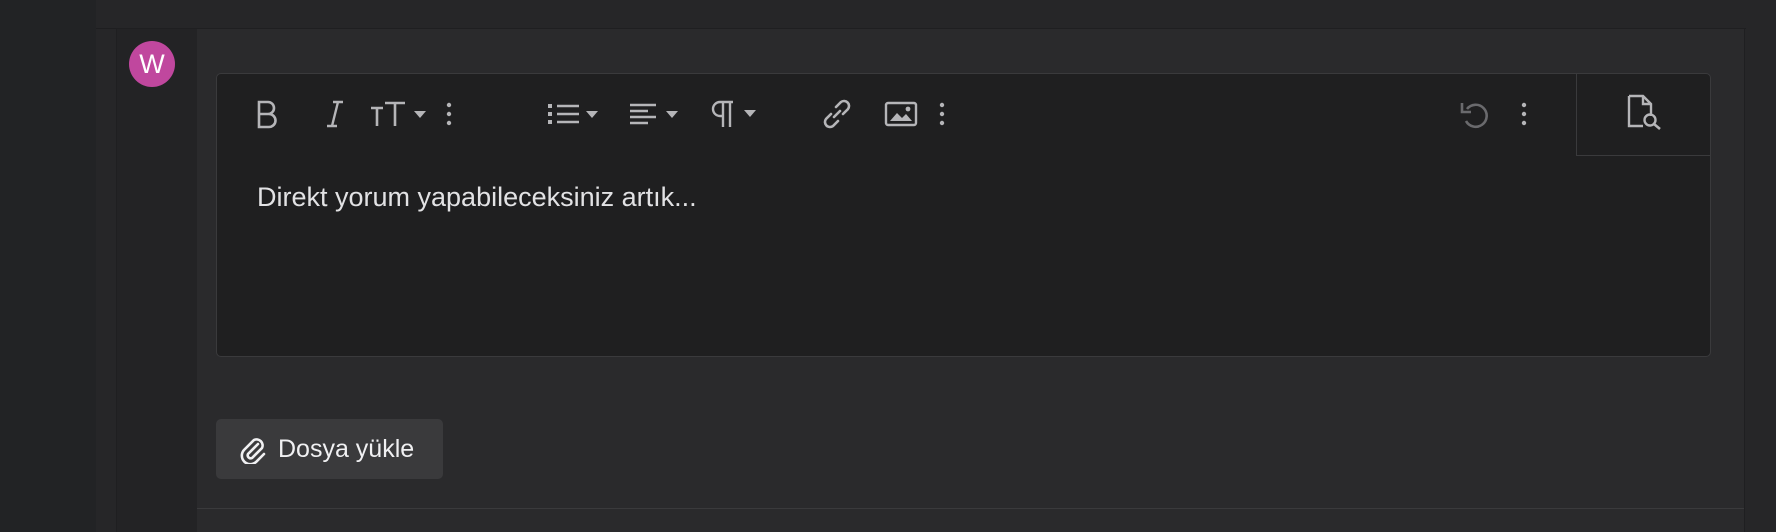 The width and height of the screenshot is (1776, 532). I want to click on preview-icon, so click(1644, 114).